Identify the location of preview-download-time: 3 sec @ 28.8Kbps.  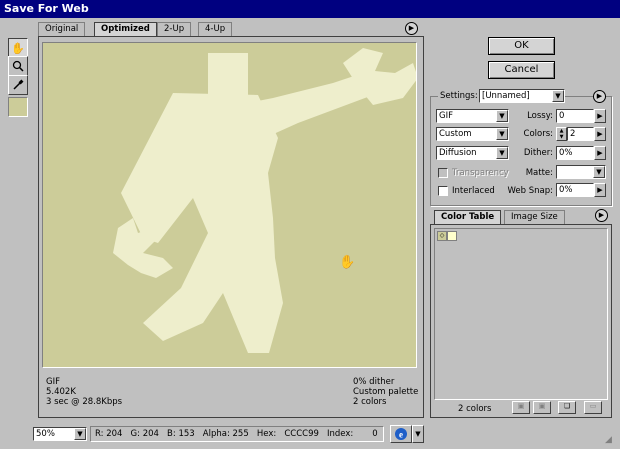
(84, 402).